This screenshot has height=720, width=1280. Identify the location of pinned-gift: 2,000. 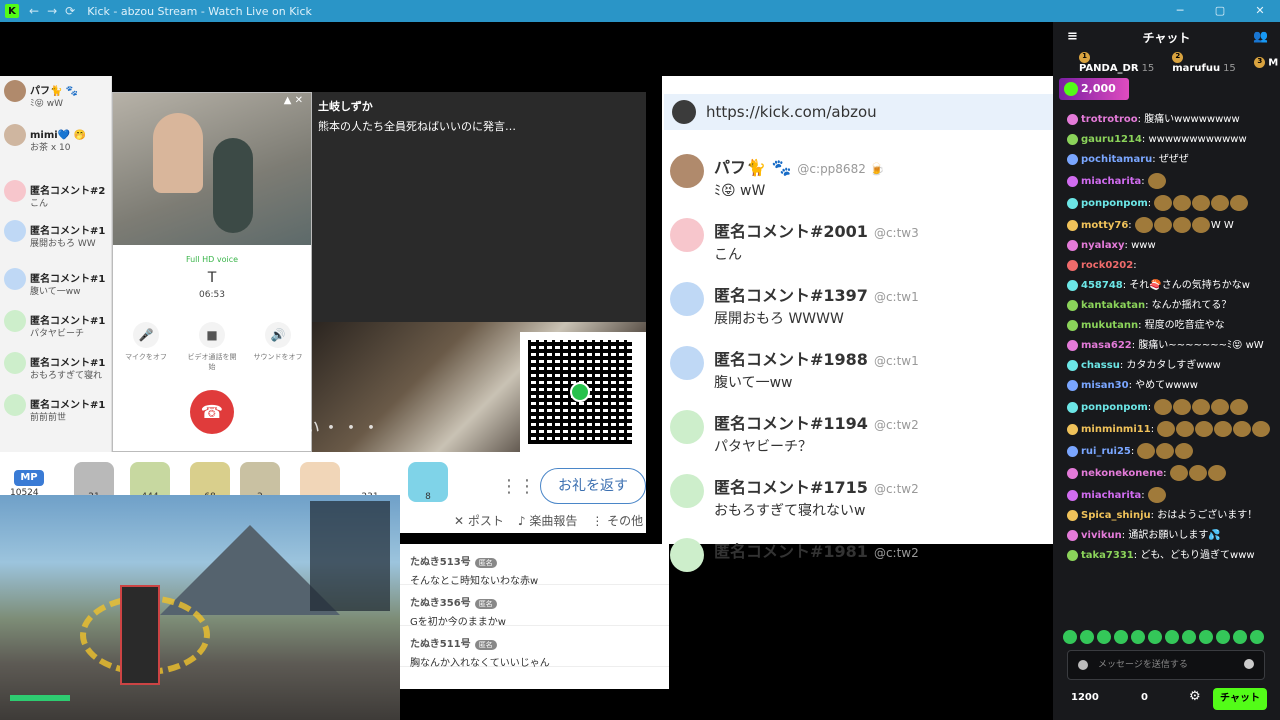
(1094, 89).